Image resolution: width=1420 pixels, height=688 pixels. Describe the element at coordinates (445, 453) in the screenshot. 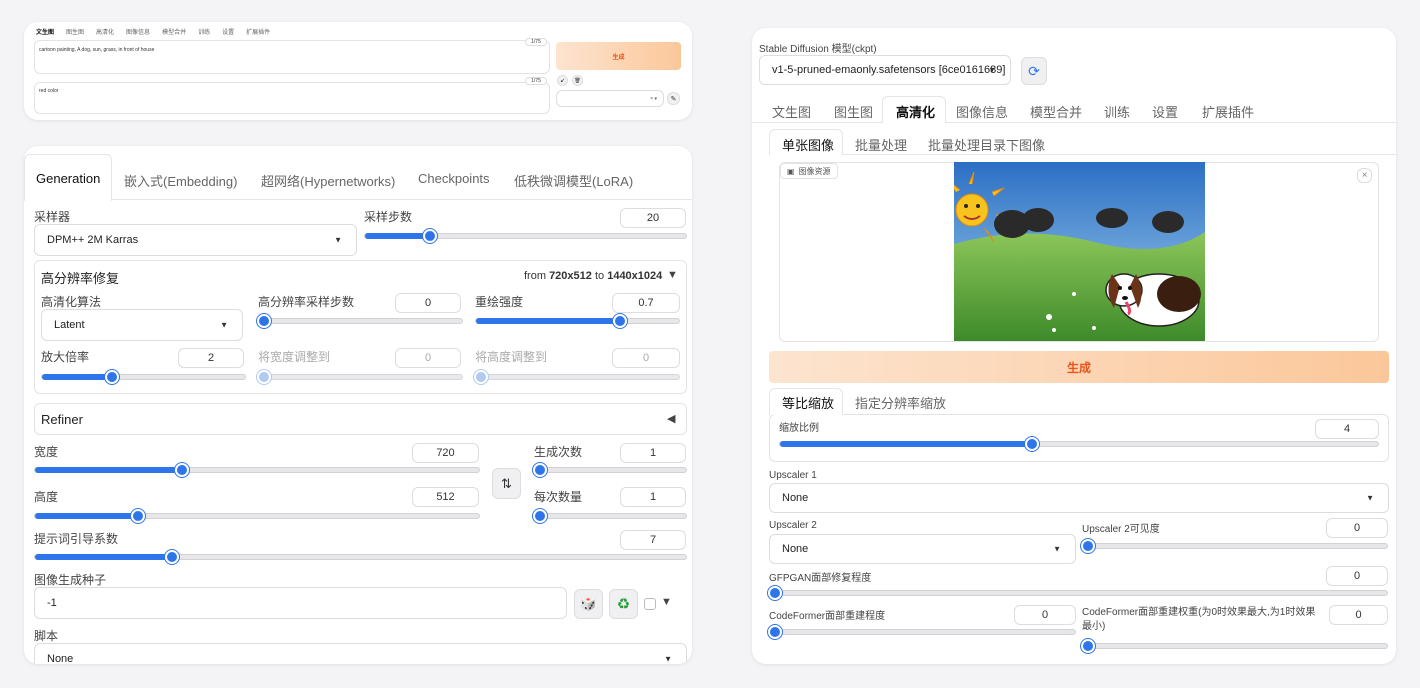

I see `width-input: 720` at that location.